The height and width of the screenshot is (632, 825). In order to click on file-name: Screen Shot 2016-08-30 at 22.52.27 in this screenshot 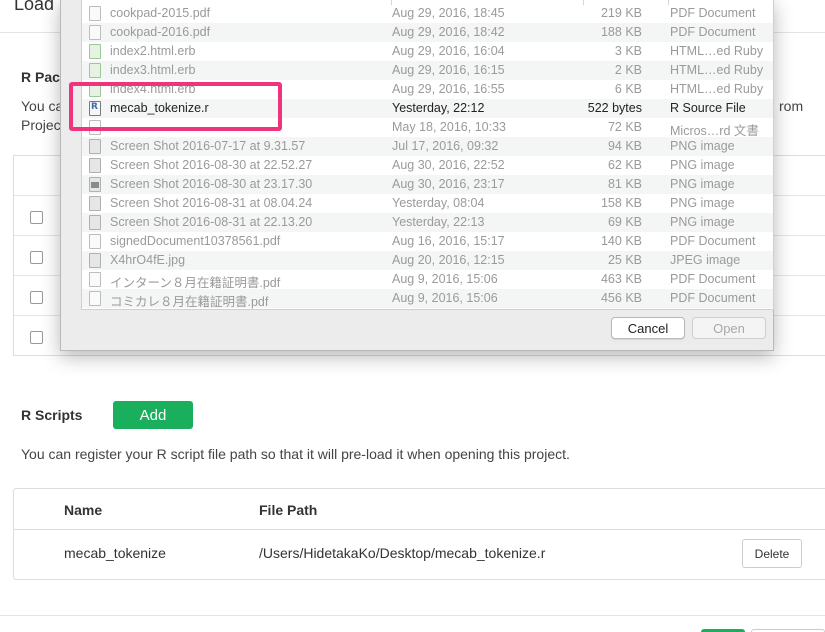, I will do `click(211, 165)`.